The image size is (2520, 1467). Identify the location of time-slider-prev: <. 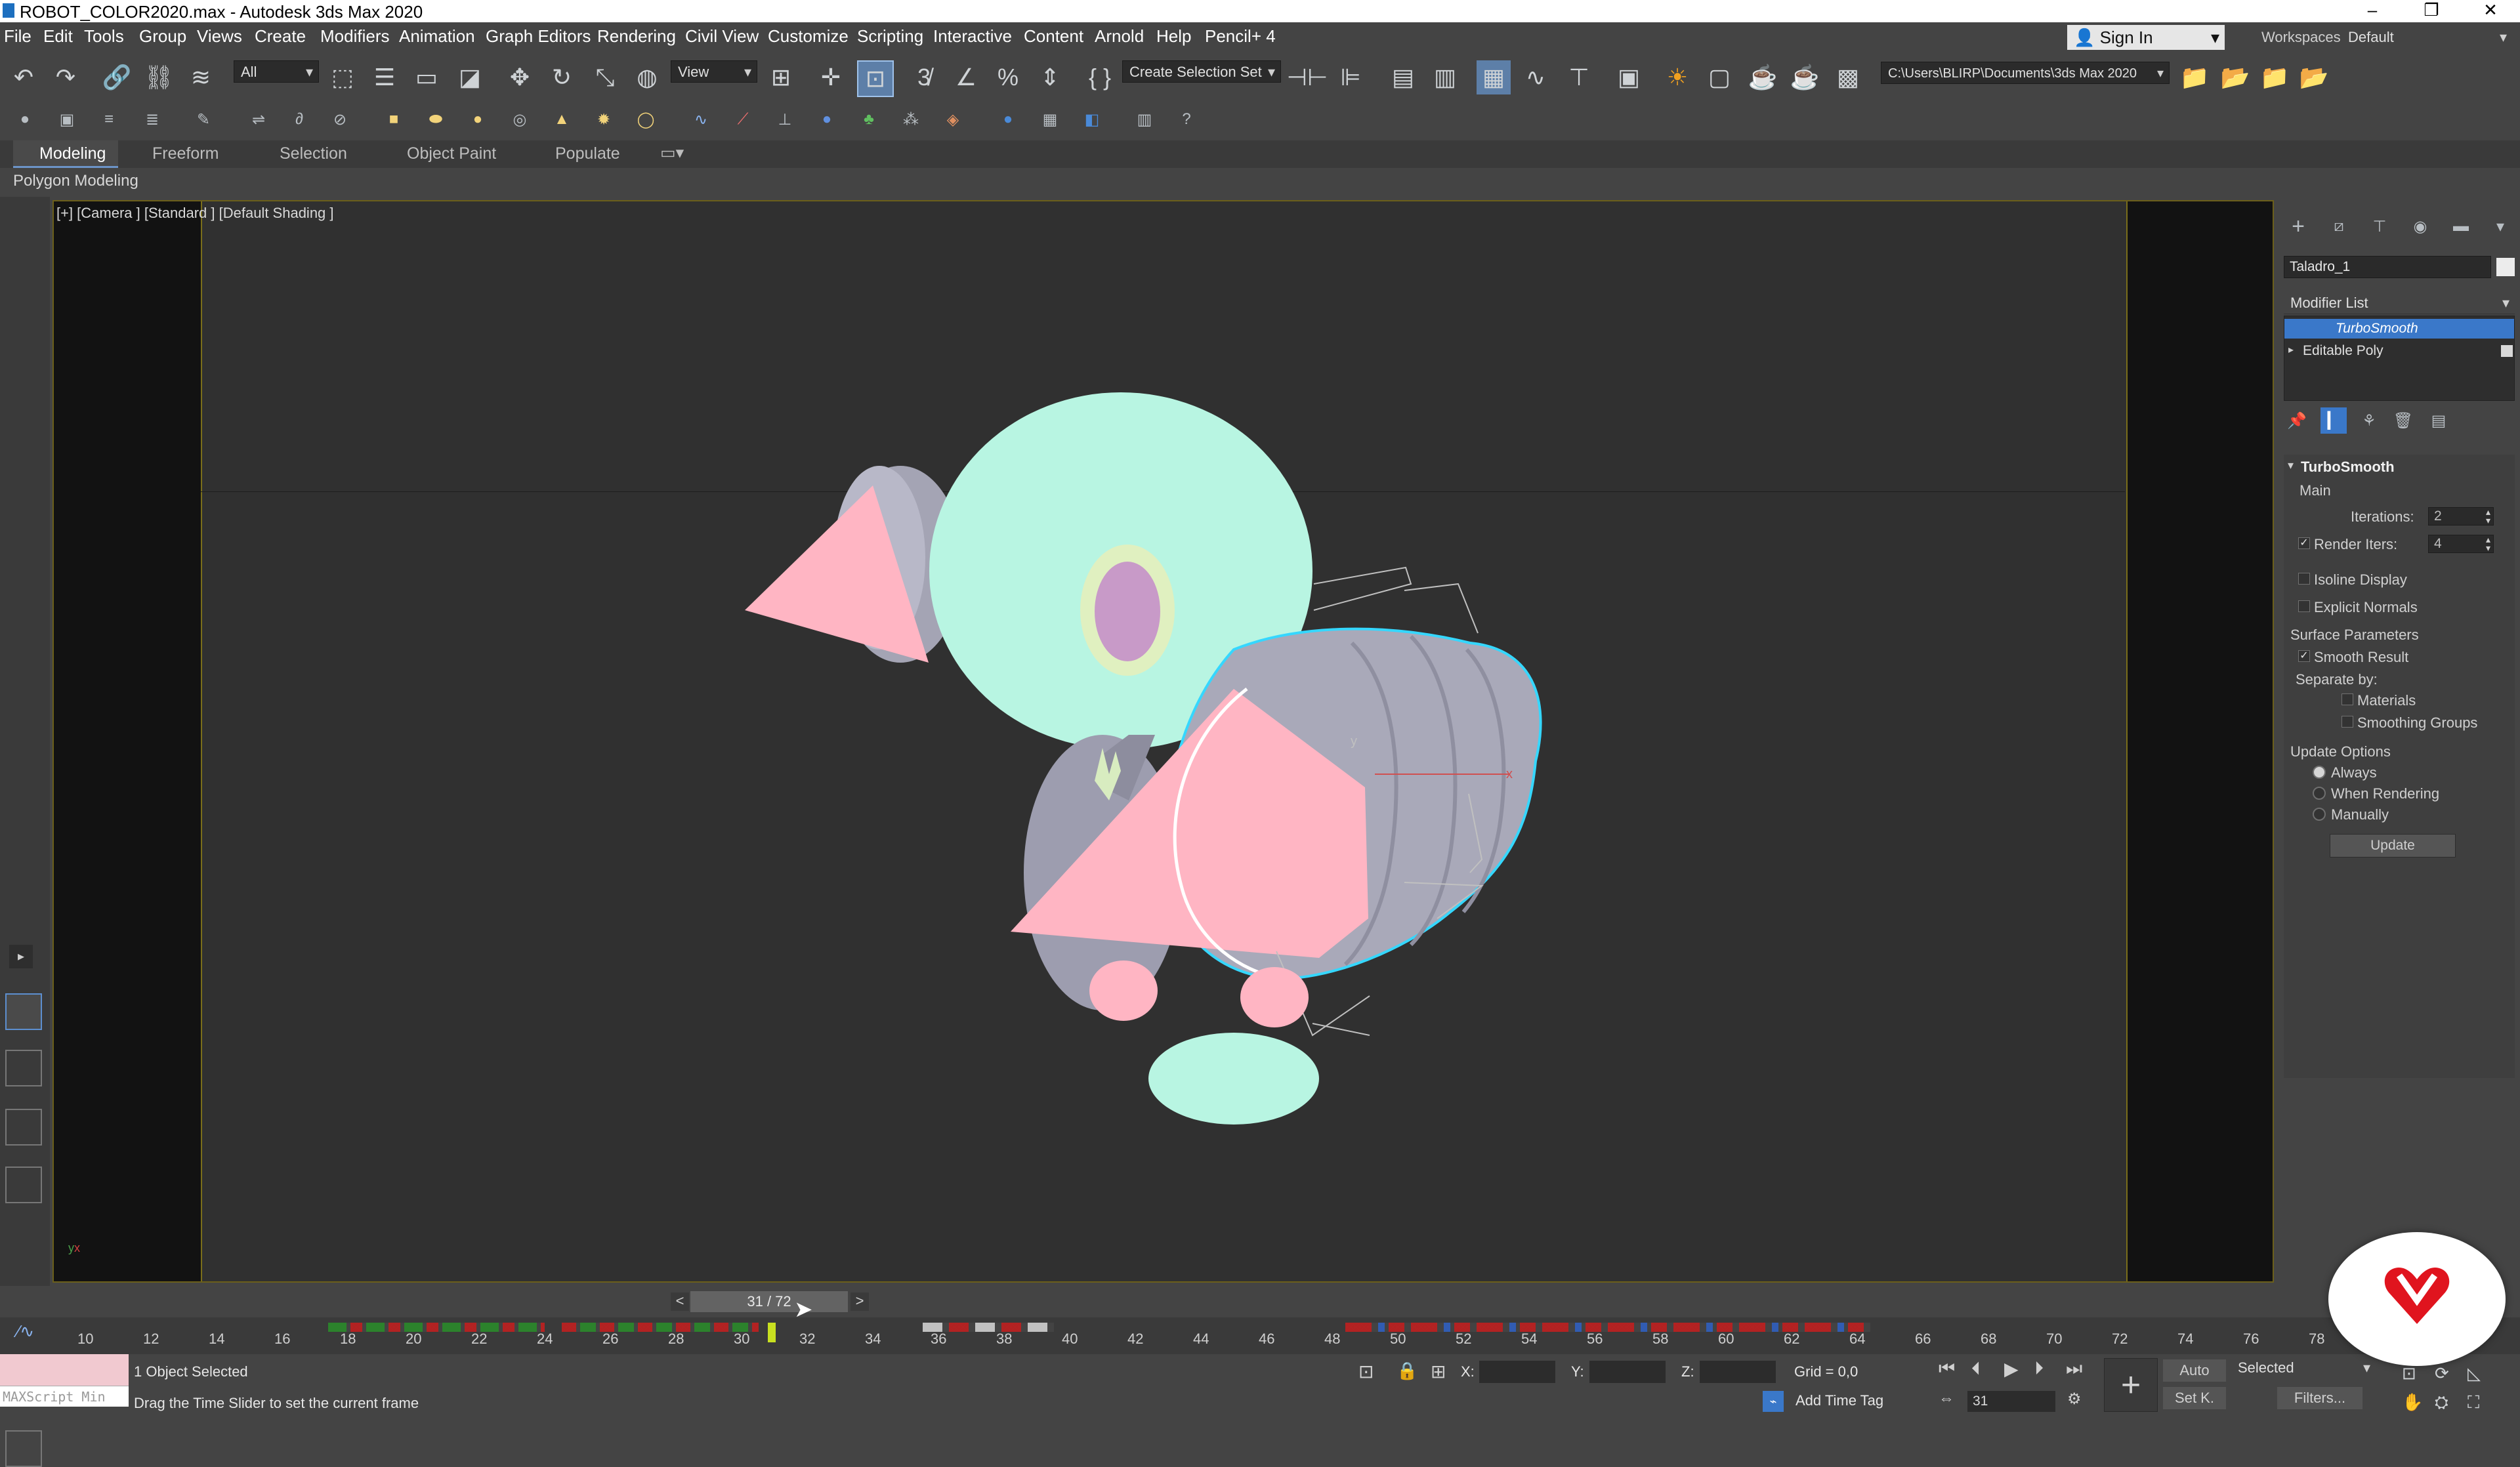
(680, 1301).